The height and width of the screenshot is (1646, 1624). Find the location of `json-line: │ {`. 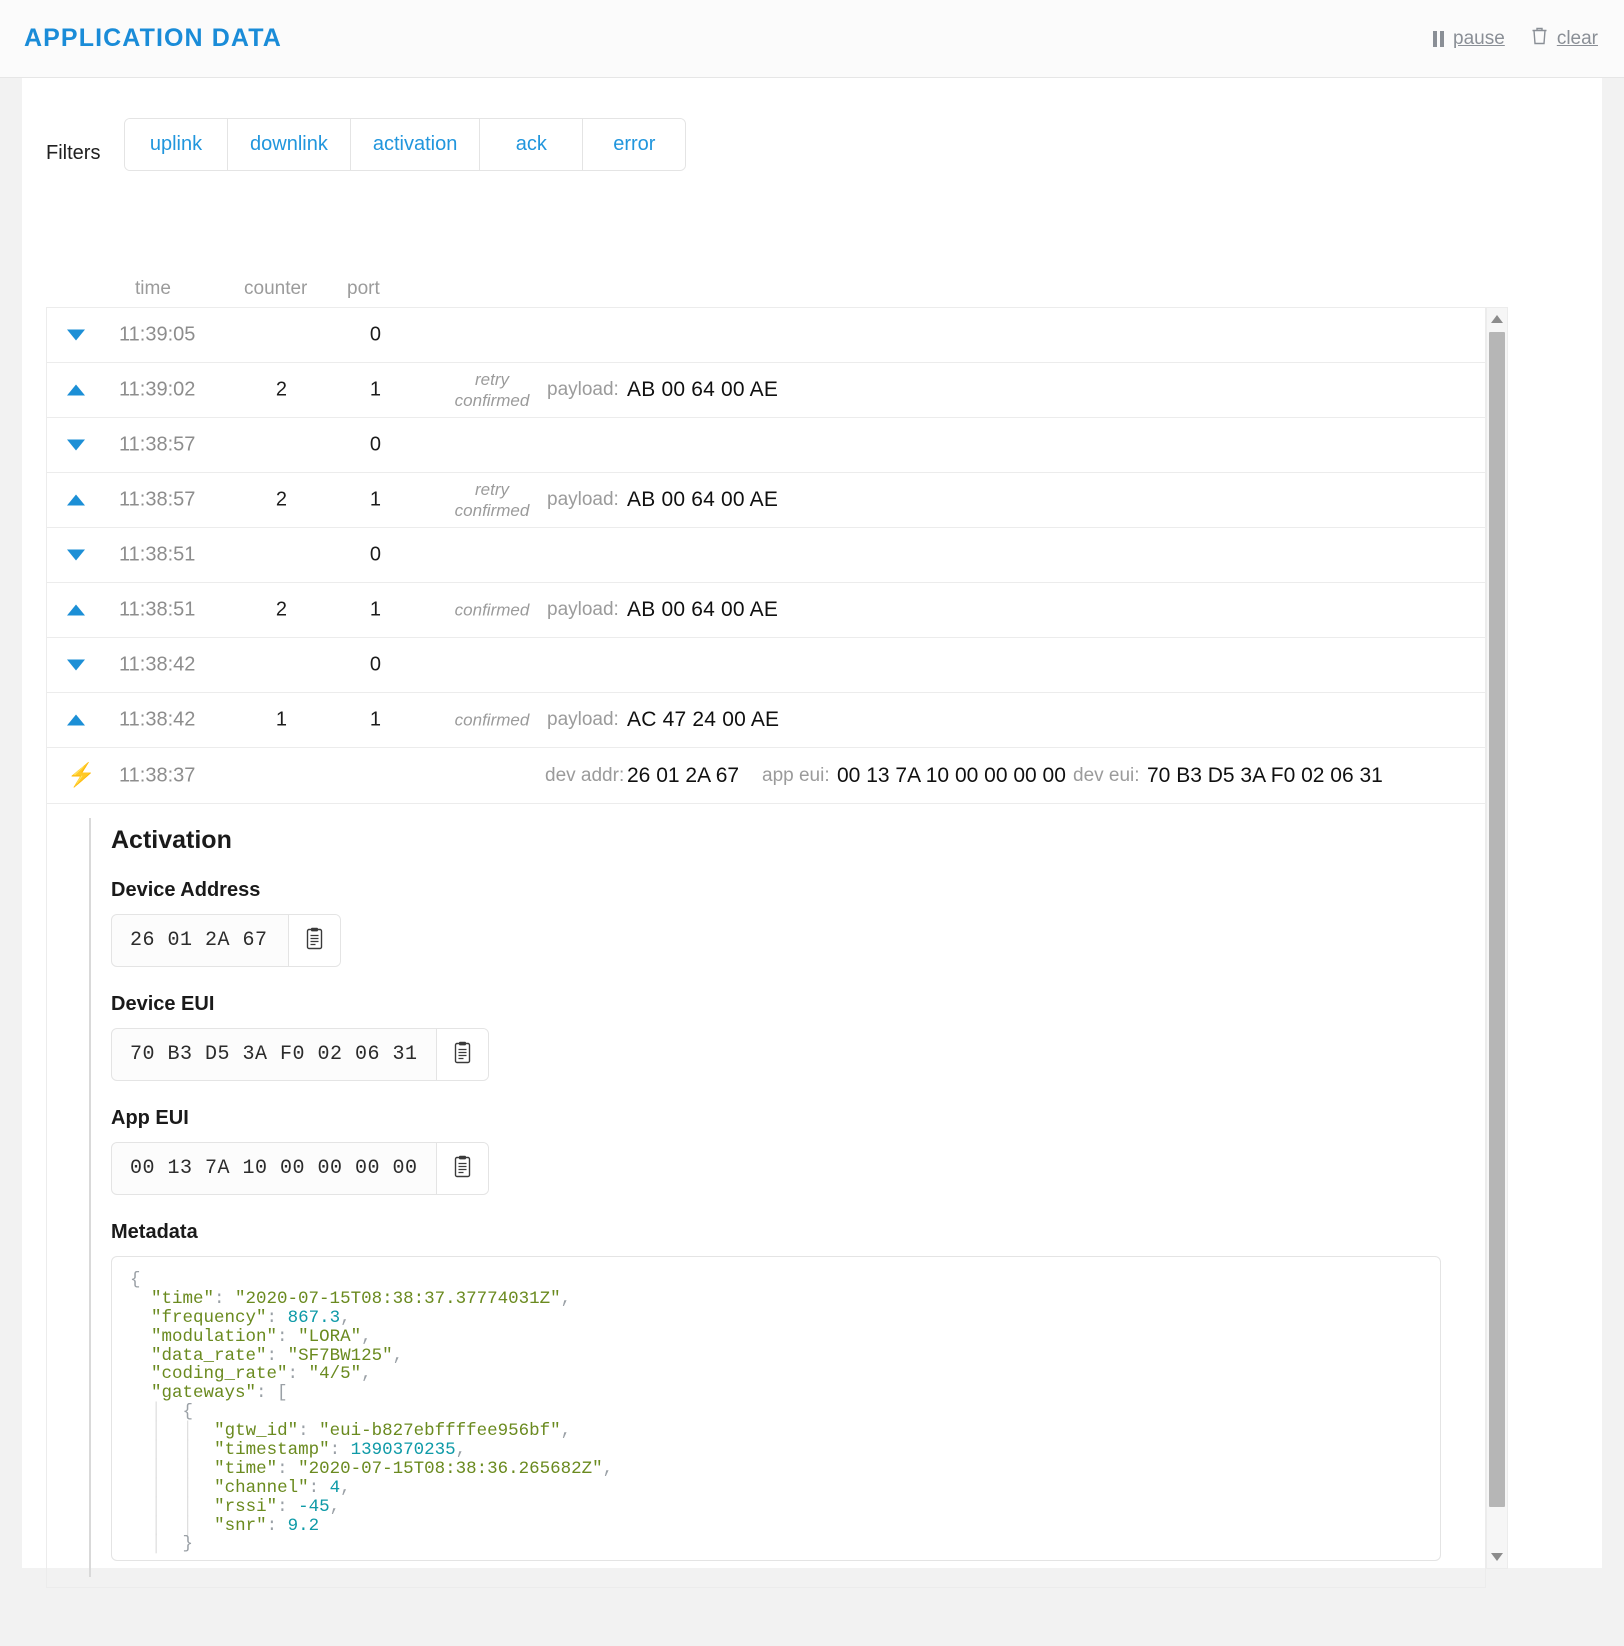

json-line: │ { is located at coordinates (172, 1412).